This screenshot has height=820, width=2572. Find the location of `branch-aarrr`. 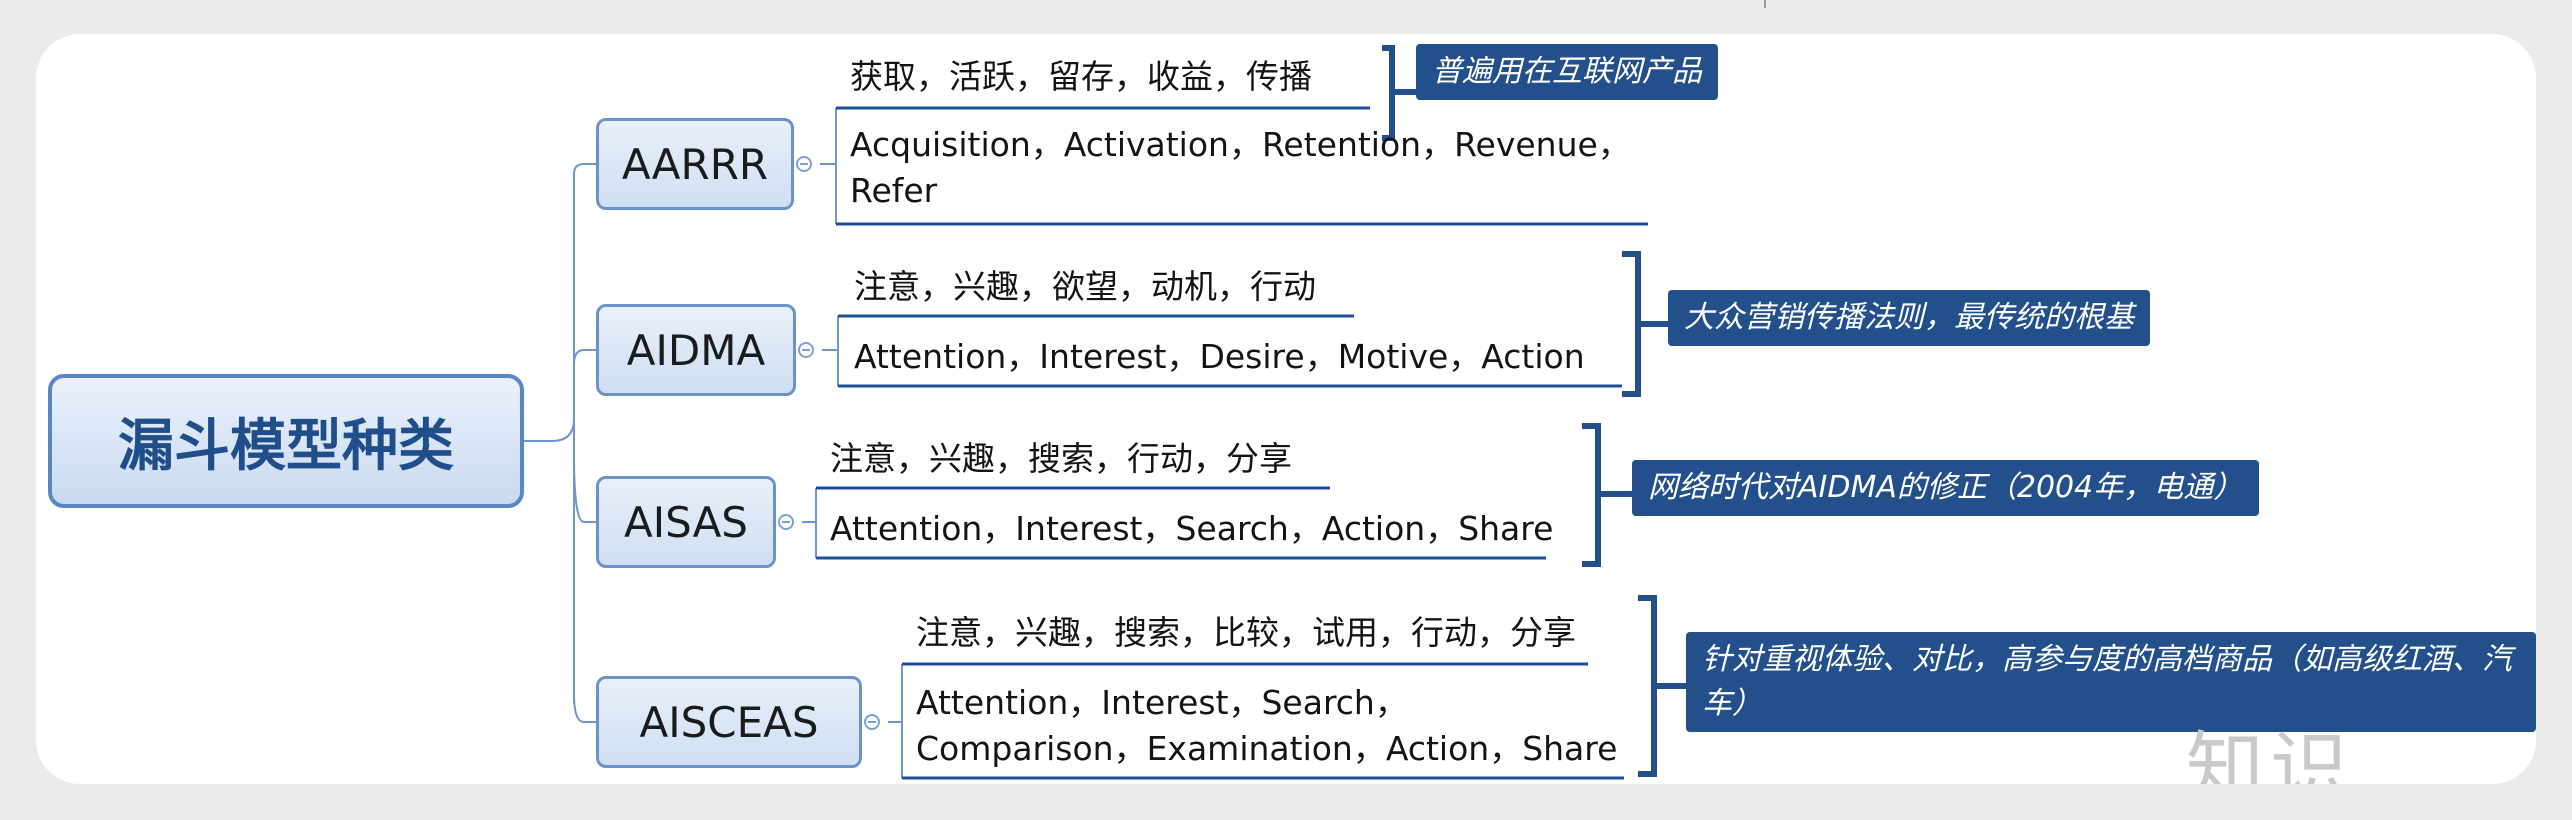

branch-aarrr is located at coordinates (584, 169).